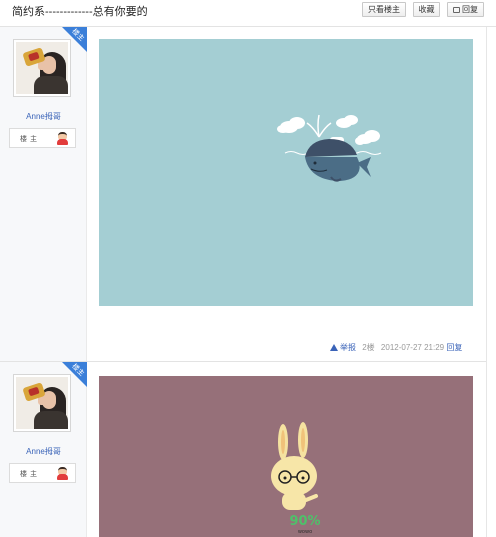 Image resolution: width=496 pixels, height=537 pixels. I want to click on favorite-button: 收藏, so click(426, 9).